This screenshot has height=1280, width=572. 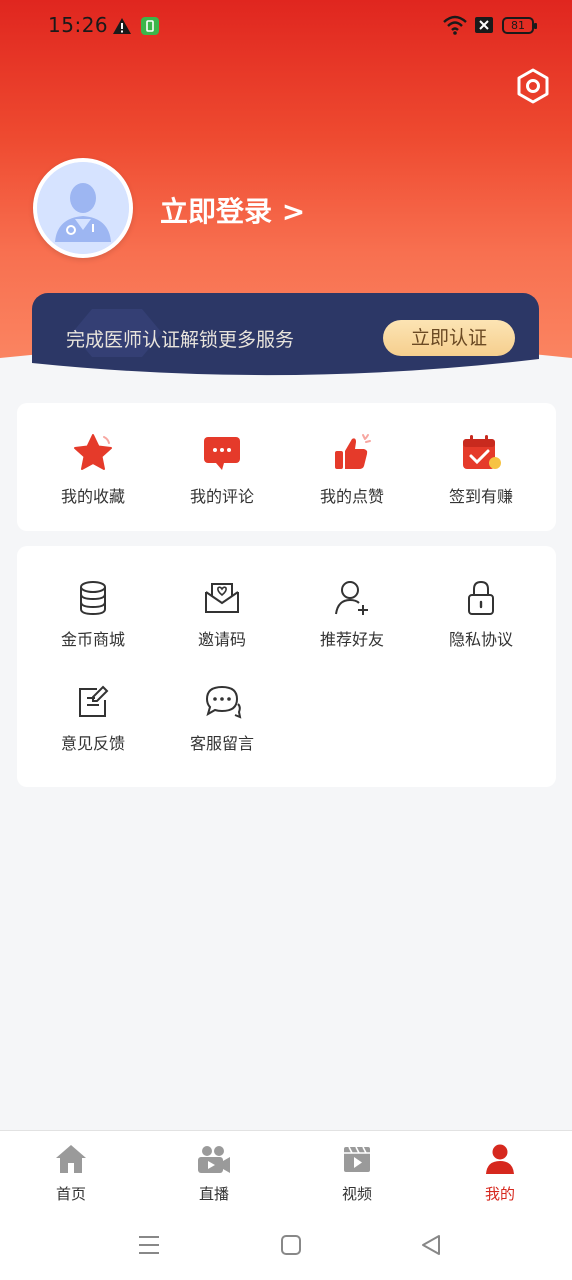 What do you see at coordinates (222, 598) in the screenshot?
I see `envelope-heart-icon` at bounding box center [222, 598].